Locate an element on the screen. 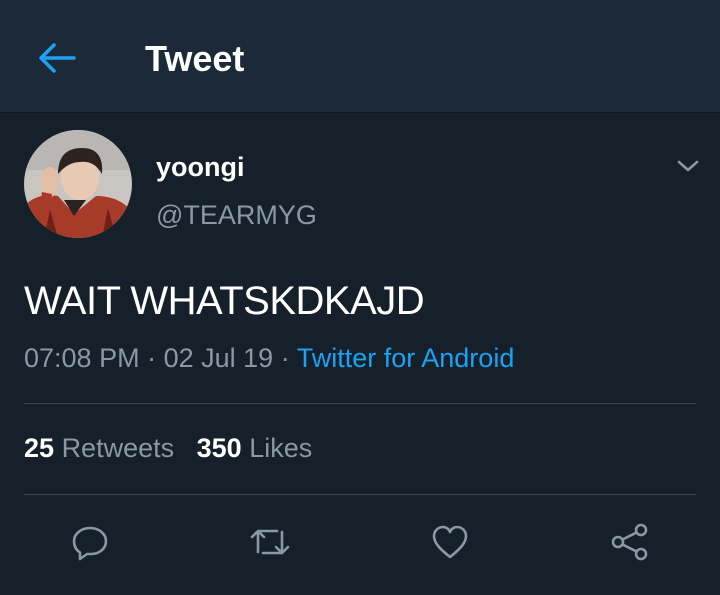 The image size is (720, 595). display-name: yoongi is located at coordinates (200, 167).